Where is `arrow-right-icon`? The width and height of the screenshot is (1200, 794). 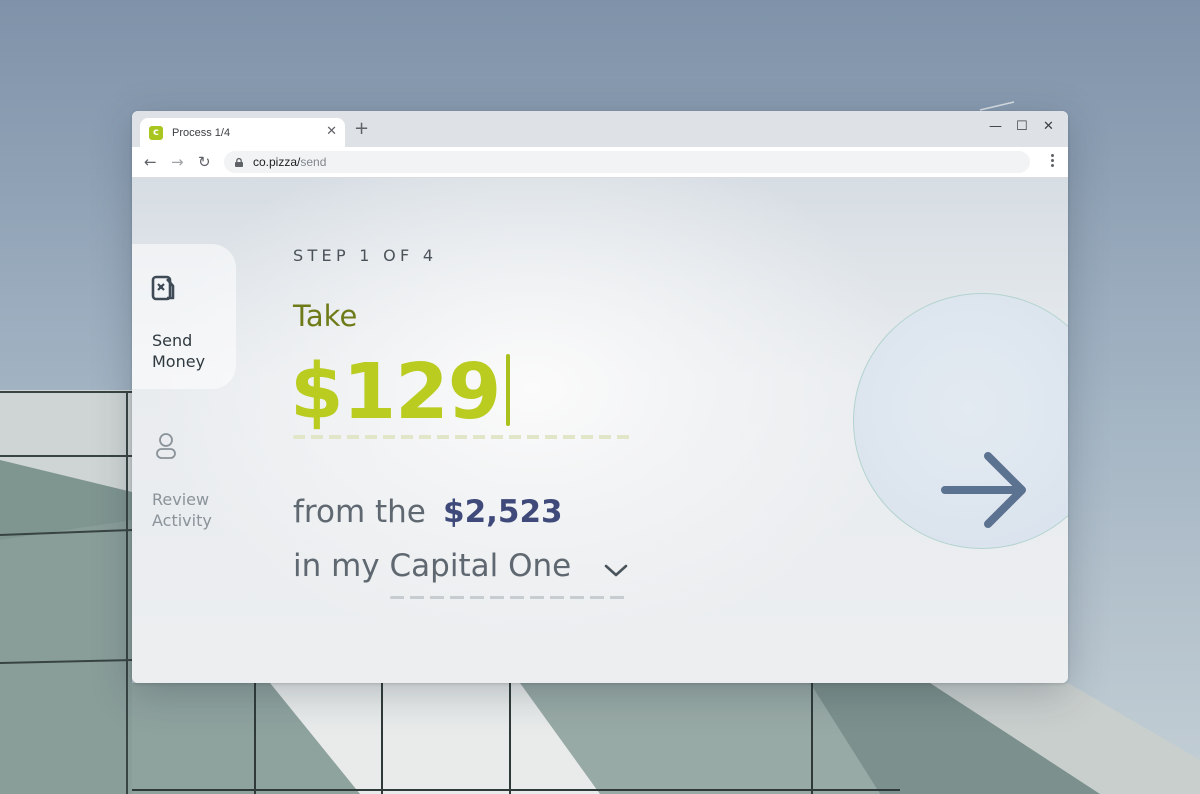
arrow-right-icon is located at coordinates (983, 490).